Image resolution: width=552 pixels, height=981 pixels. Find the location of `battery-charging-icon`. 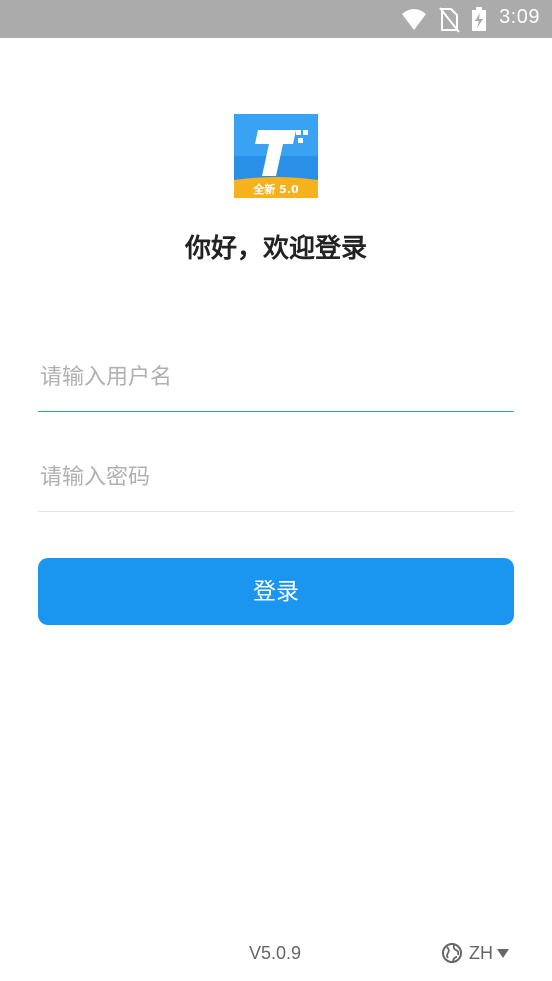

battery-charging-icon is located at coordinates (479, 19).